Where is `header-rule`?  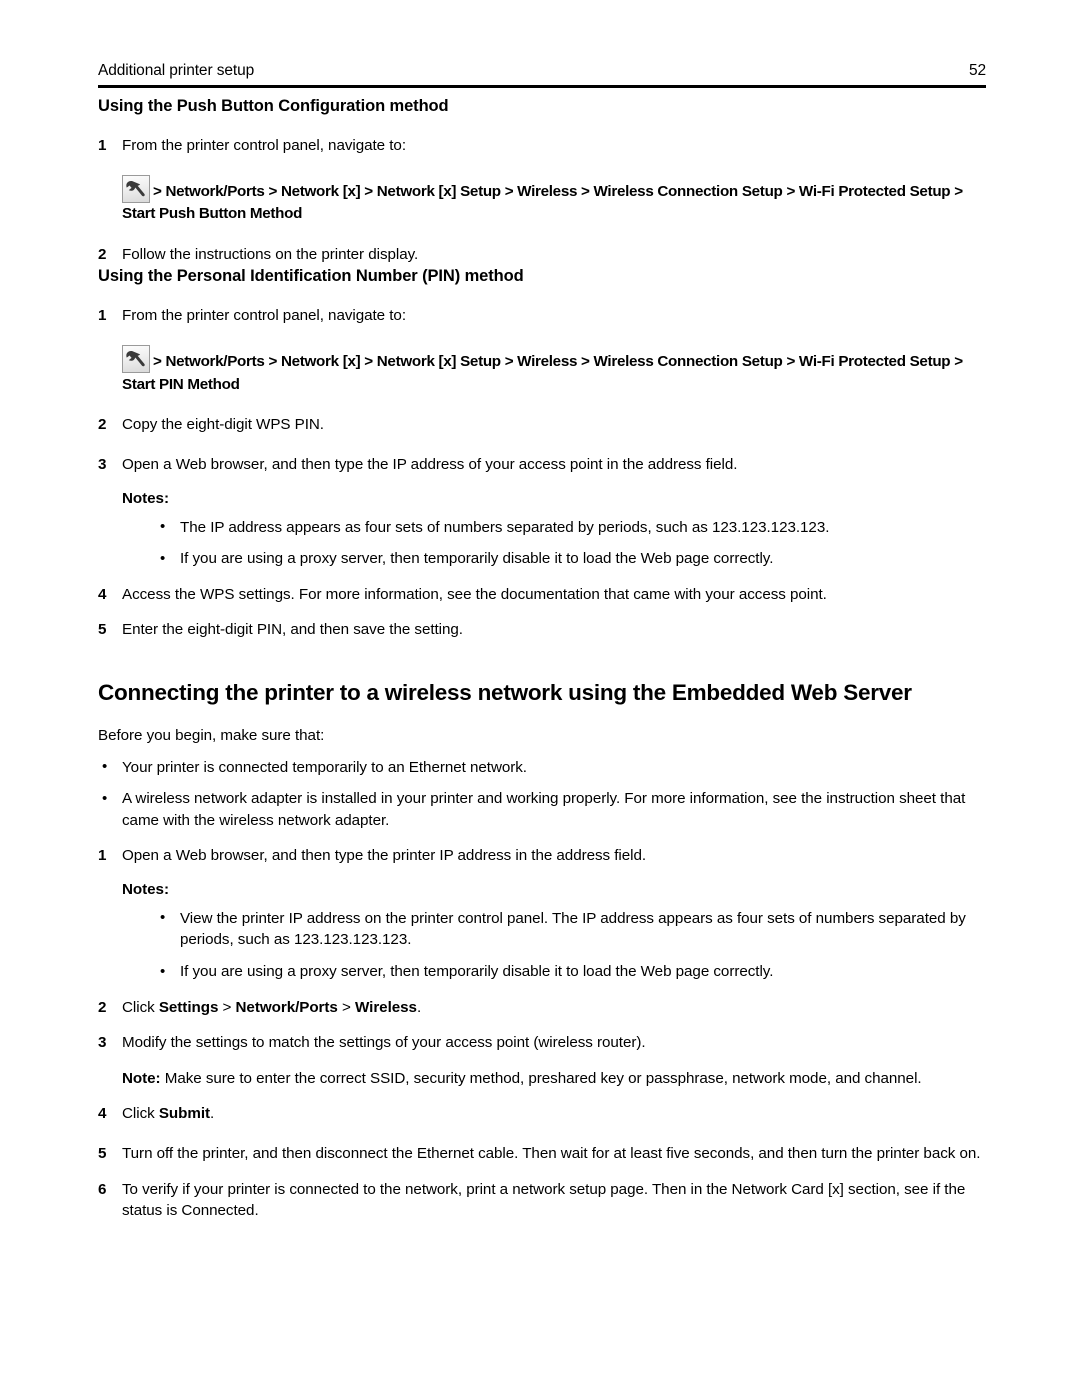
header-rule is located at coordinates (542, 86).